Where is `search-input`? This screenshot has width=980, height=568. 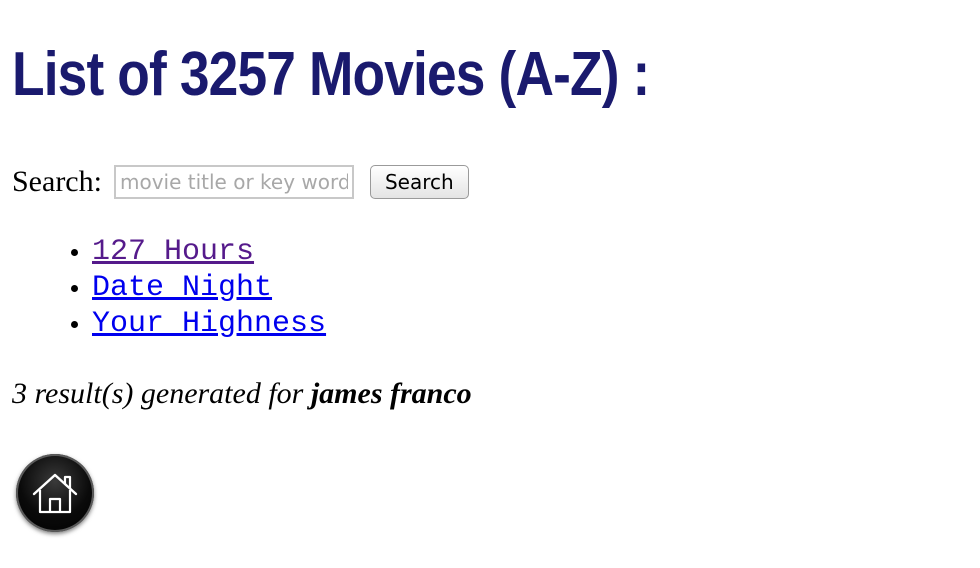
search-input is located at coordinates (233, 182).